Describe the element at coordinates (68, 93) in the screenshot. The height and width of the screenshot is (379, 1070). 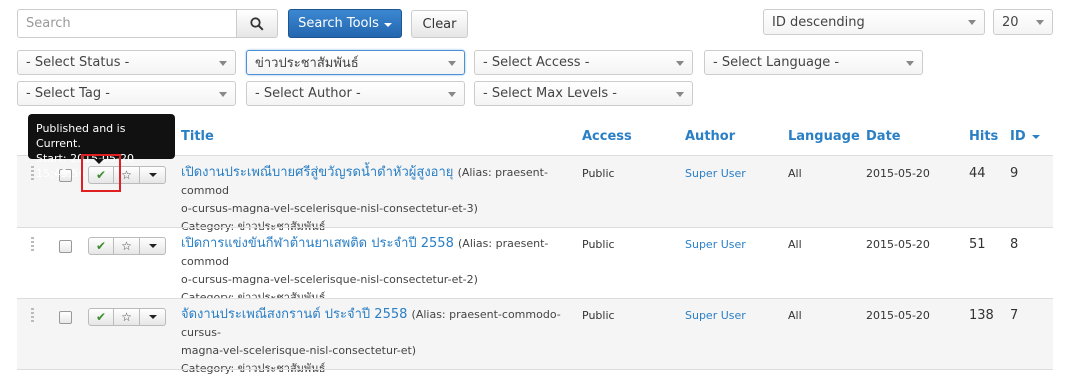
I see `tag-filter-value: - Select Tag -` at that location.